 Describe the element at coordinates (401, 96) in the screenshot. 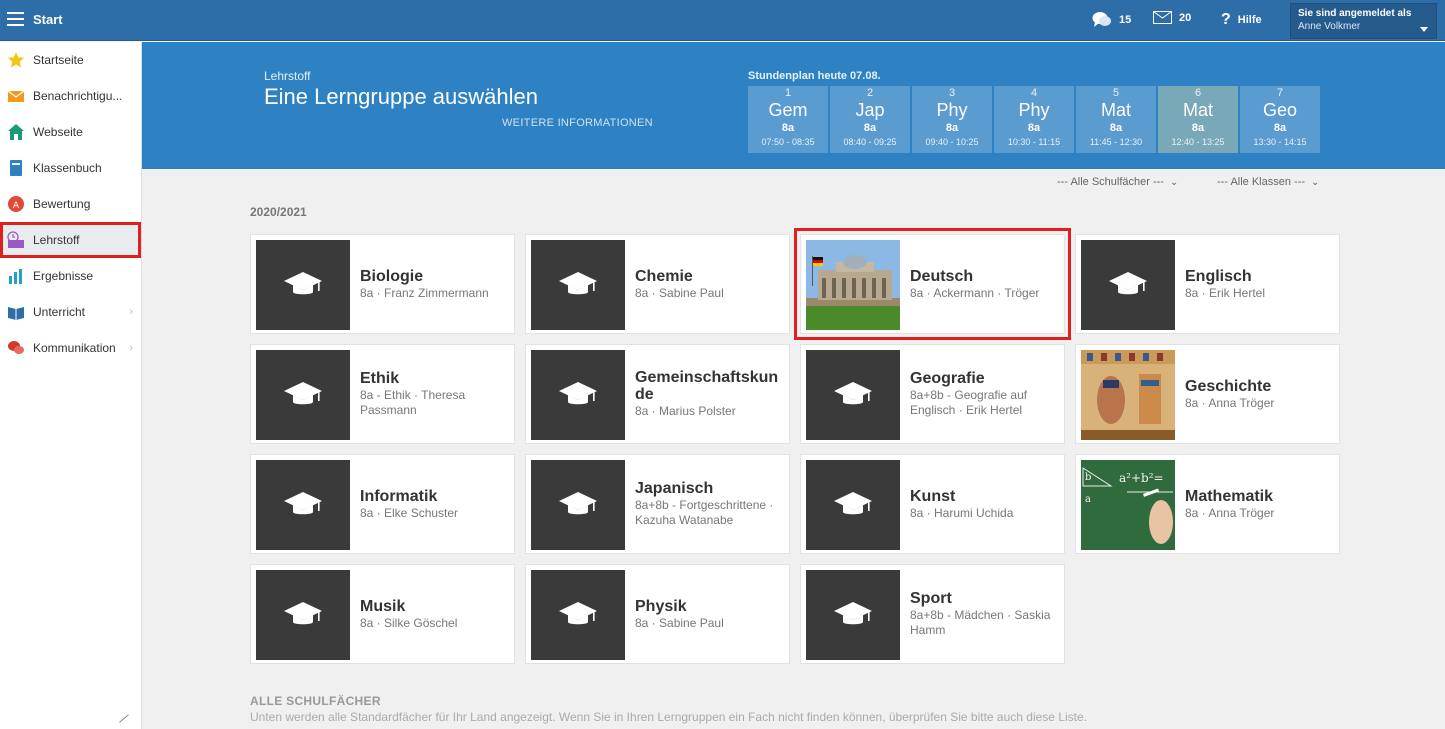

I see `page-title: Eine Lerngruppe auswählen` at that location.